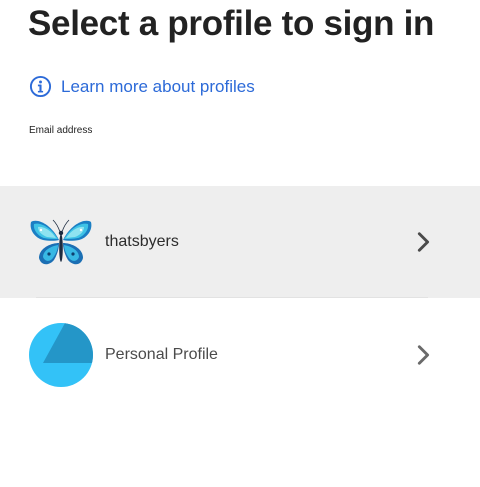 This screenshot has height=487, width=480. I want to click on page-title: Select a profile to sign in, so click(231, 23).